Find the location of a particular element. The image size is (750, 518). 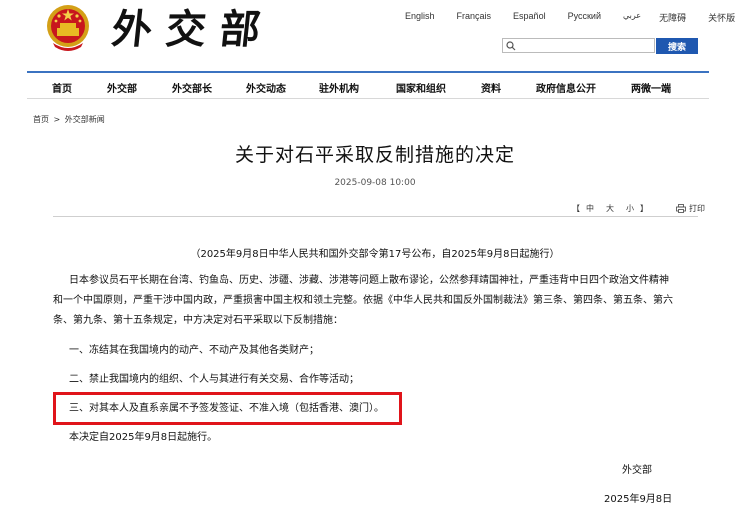

title-divider is located at coordinates (375, 216).